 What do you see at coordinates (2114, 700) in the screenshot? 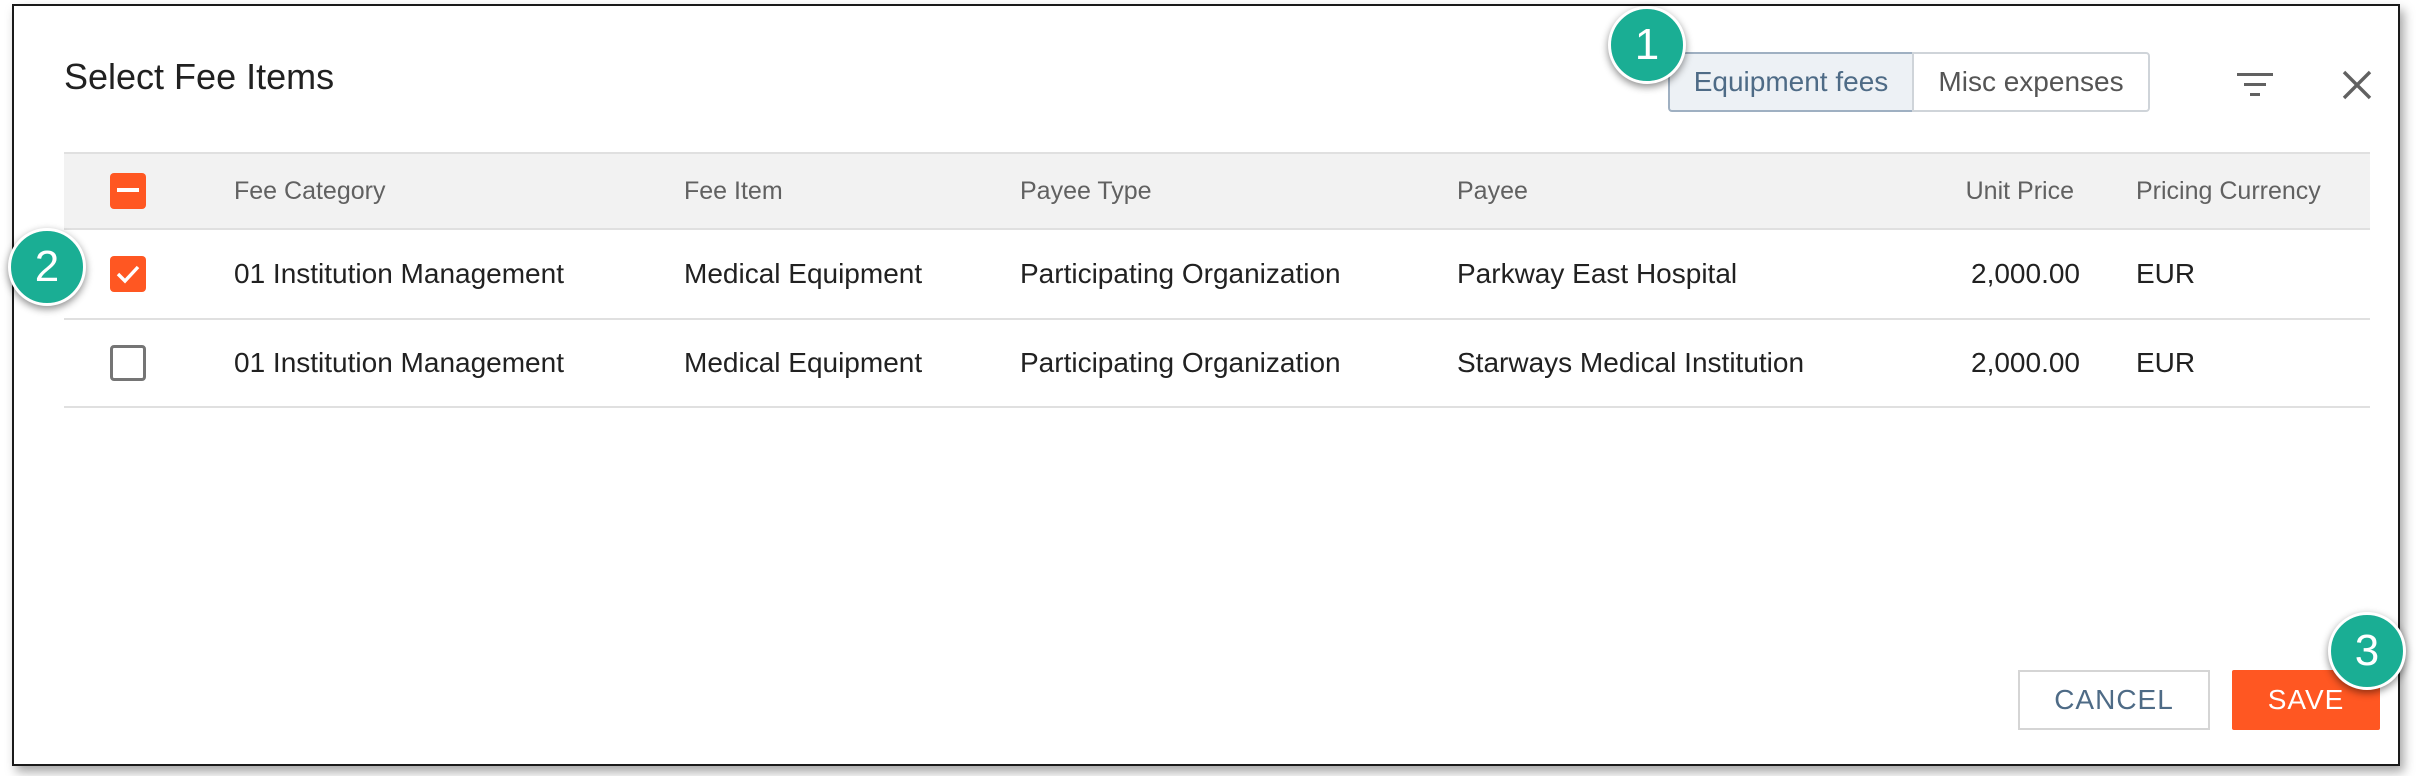
I see `cancel-button: CANCEL` at bounding box center [2114, 700].